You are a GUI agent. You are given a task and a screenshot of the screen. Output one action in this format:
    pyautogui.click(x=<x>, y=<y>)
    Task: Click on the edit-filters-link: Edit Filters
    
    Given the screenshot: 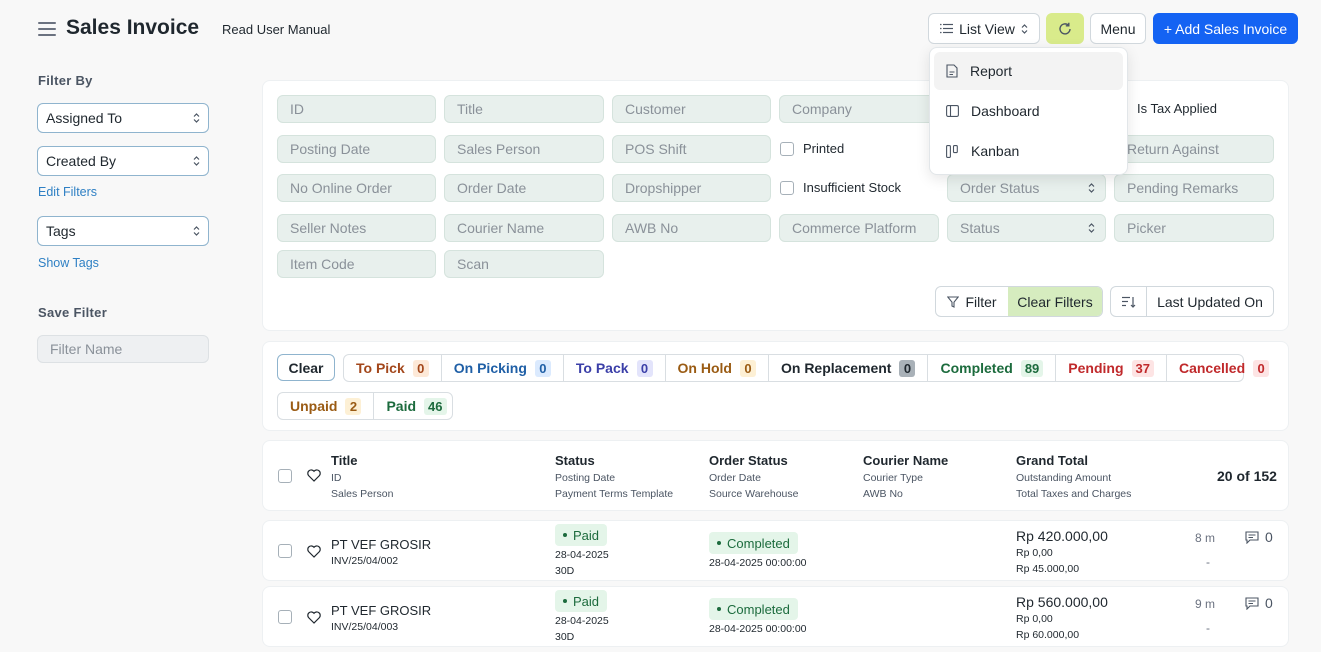 What is the action you would take?
    pyautogui.click(x=67, y=192)
    